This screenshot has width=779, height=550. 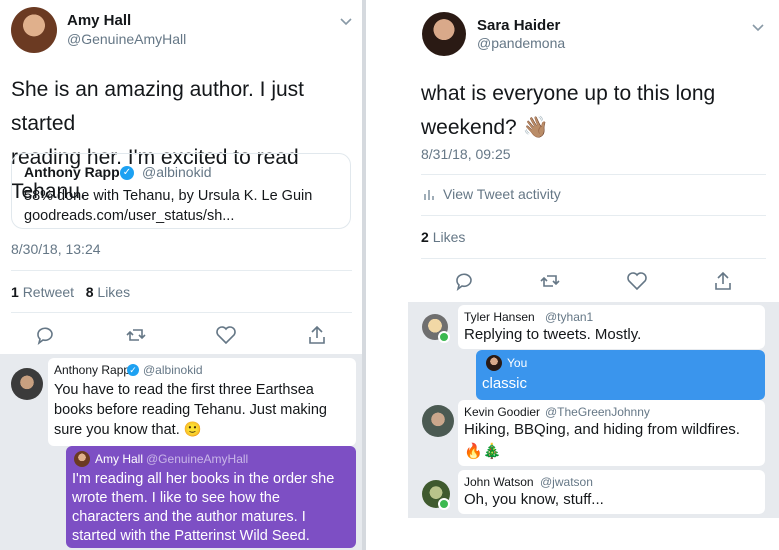 What do you see at coordinates (505, 383) in the screenshot?
I see `bubble-text: classic` at bounding box center [505, 383].